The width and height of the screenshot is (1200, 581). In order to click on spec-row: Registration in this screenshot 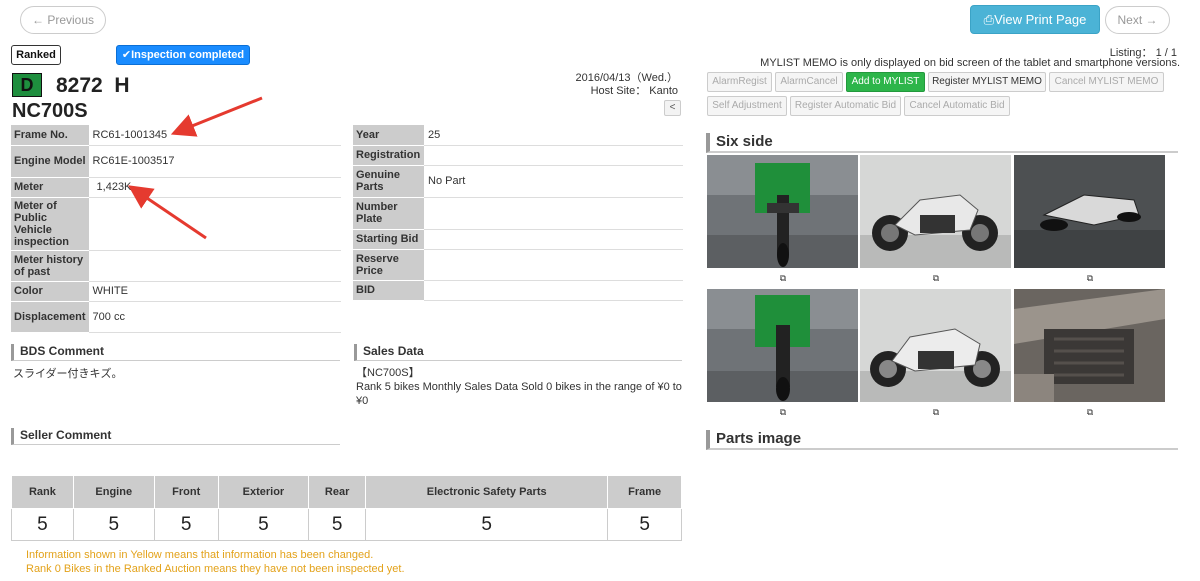, I will do `click(518, 155)`.